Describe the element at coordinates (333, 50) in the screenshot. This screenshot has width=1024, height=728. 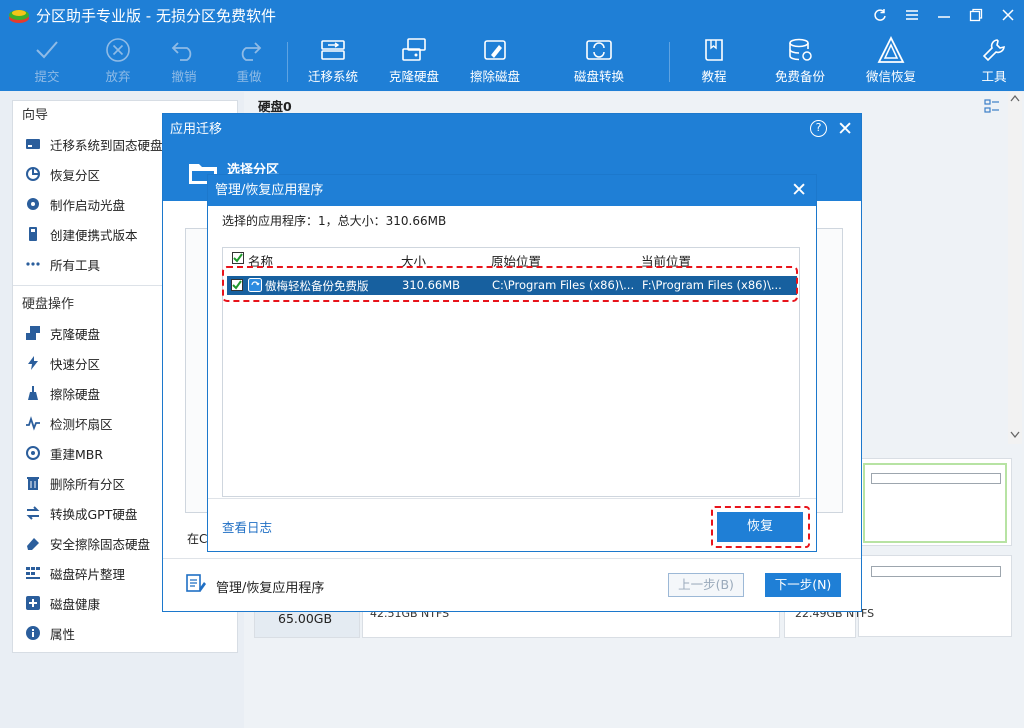
I see `migrate-icon` at that location.